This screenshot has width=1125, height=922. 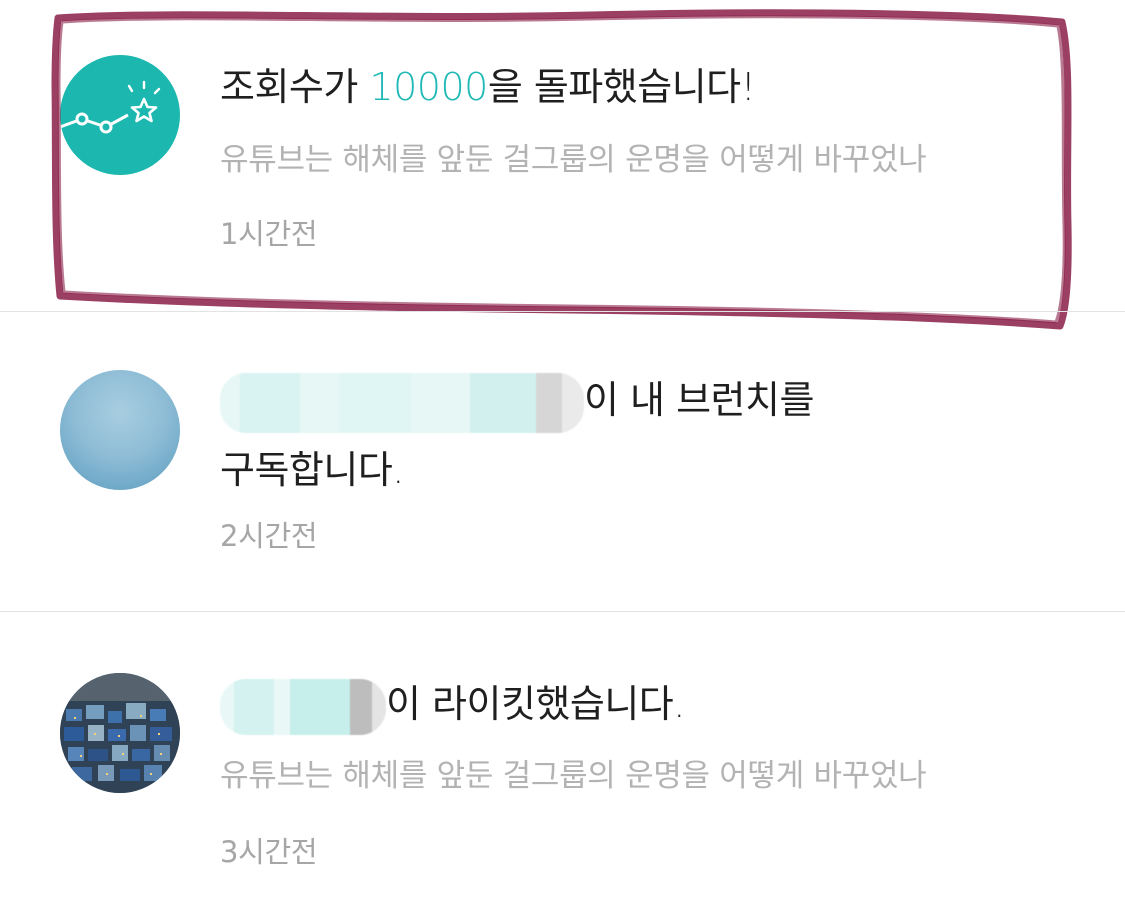 I want to click on title-suffix: 이 라이킷했습니다., so click(x=535, y=704).